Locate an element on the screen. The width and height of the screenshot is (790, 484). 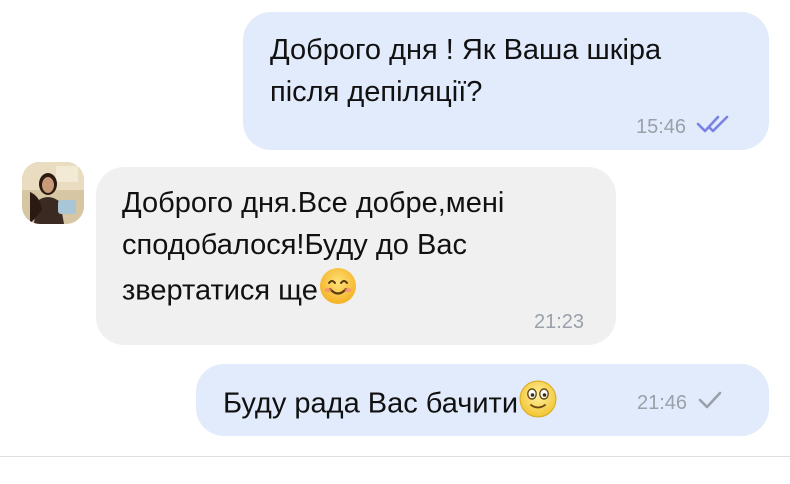
message-text-body: Буду рада Вас бачити is located at coordinates (371, 403).